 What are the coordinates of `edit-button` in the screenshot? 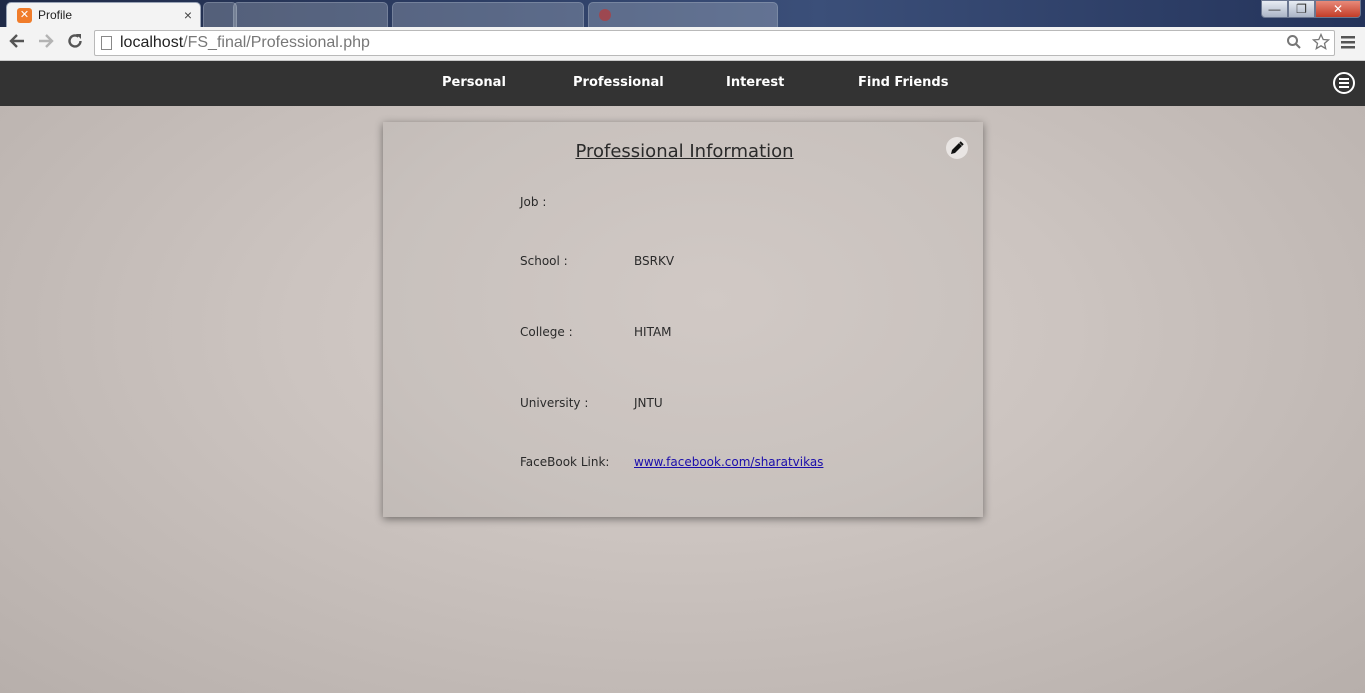 It's located at (957, 148).